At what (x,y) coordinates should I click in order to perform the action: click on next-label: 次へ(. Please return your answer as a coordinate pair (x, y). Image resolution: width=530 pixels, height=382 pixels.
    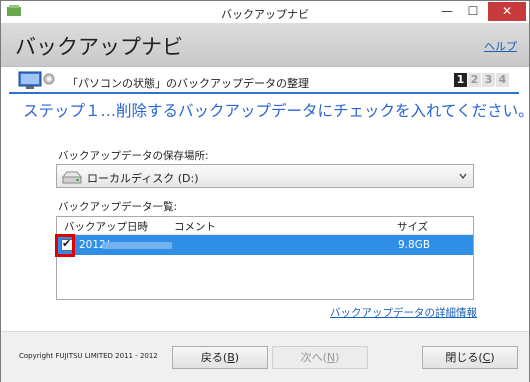
    Looking at the image, I should click on (313, 357).